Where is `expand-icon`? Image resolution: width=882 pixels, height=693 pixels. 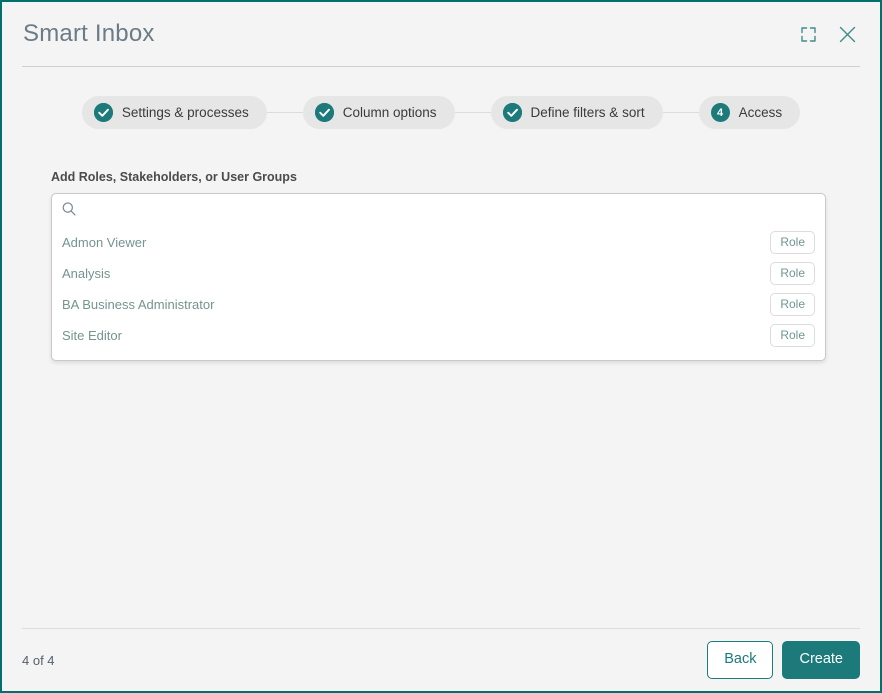 expand-icon is located at coordinates (808, 34).